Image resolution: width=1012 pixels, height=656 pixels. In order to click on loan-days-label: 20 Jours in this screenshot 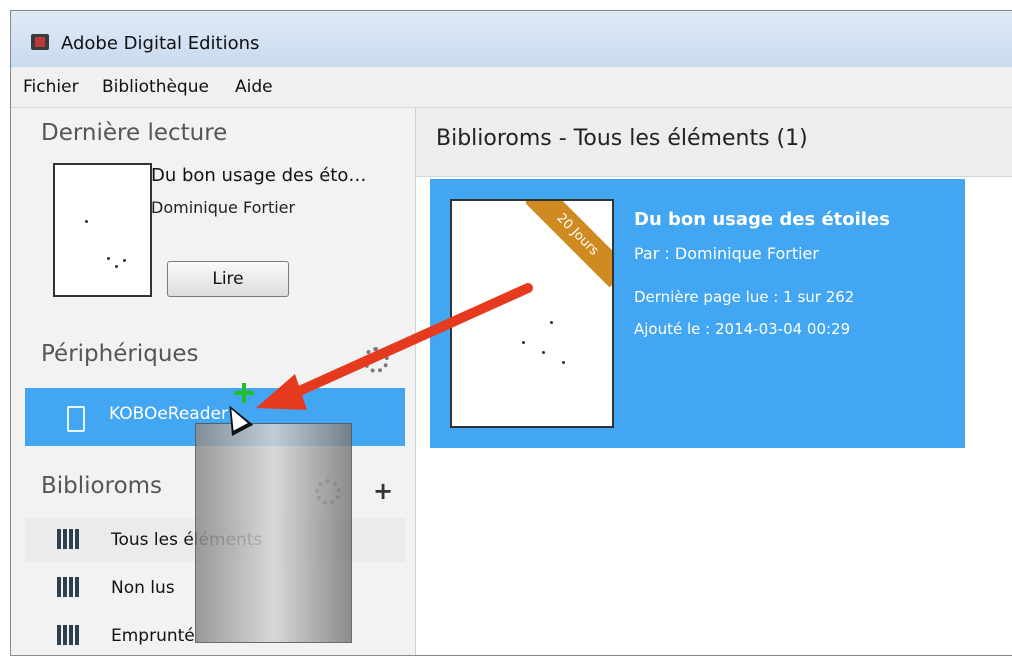, I will do `click(569, 244)`.